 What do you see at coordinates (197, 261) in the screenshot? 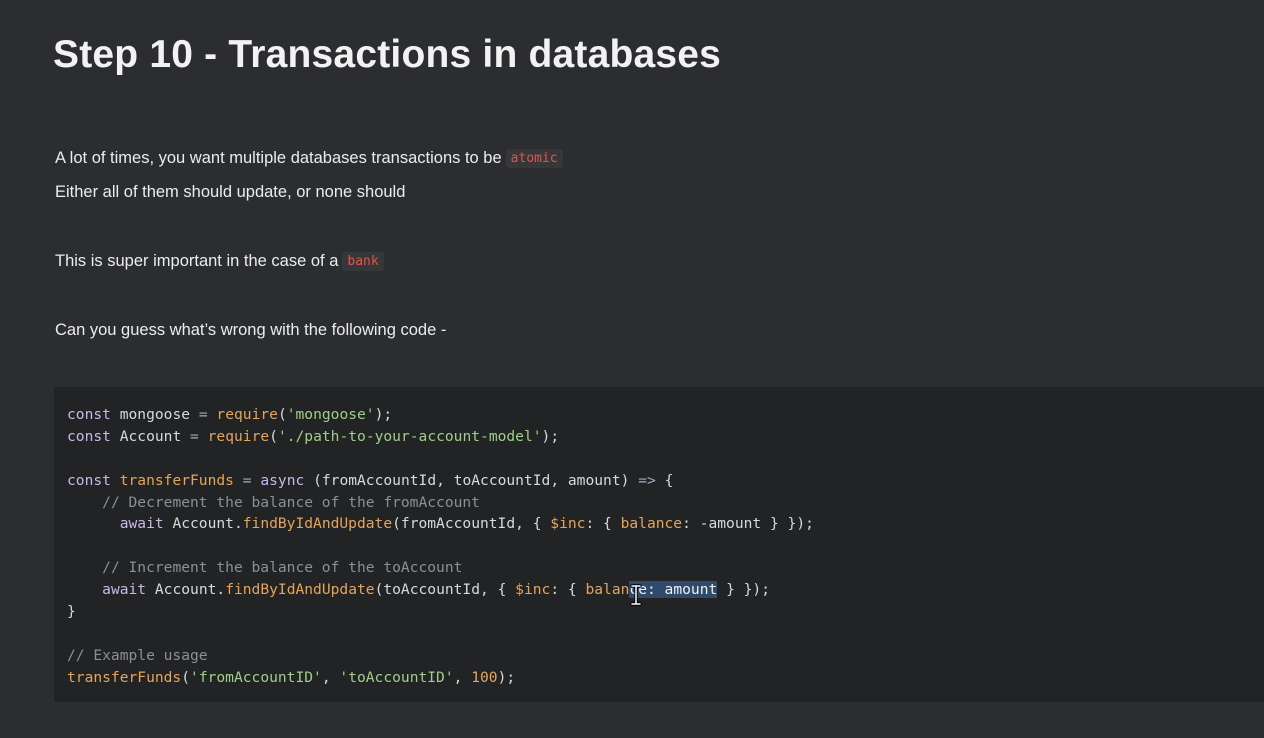
I see `paragraph-text: This is super important in the case of a` at bounding box center [197, 261].